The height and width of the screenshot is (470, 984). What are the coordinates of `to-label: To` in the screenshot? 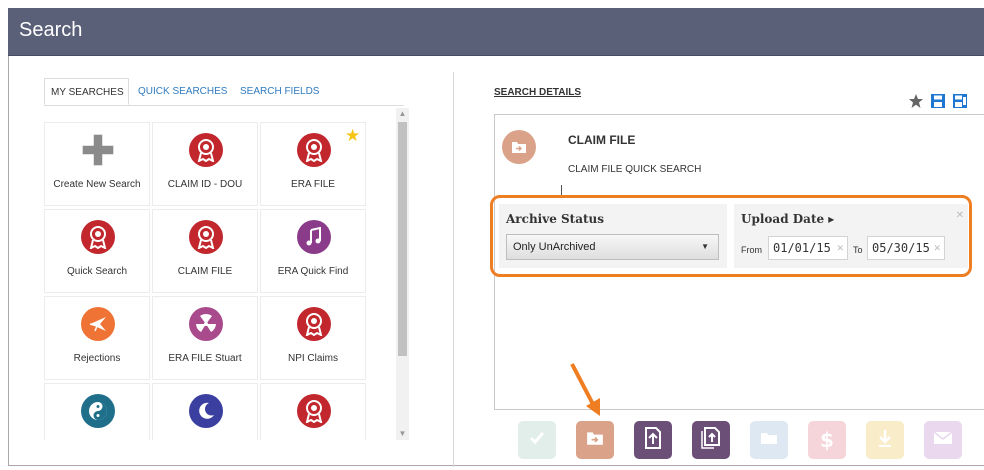 It's located at (858, 250).